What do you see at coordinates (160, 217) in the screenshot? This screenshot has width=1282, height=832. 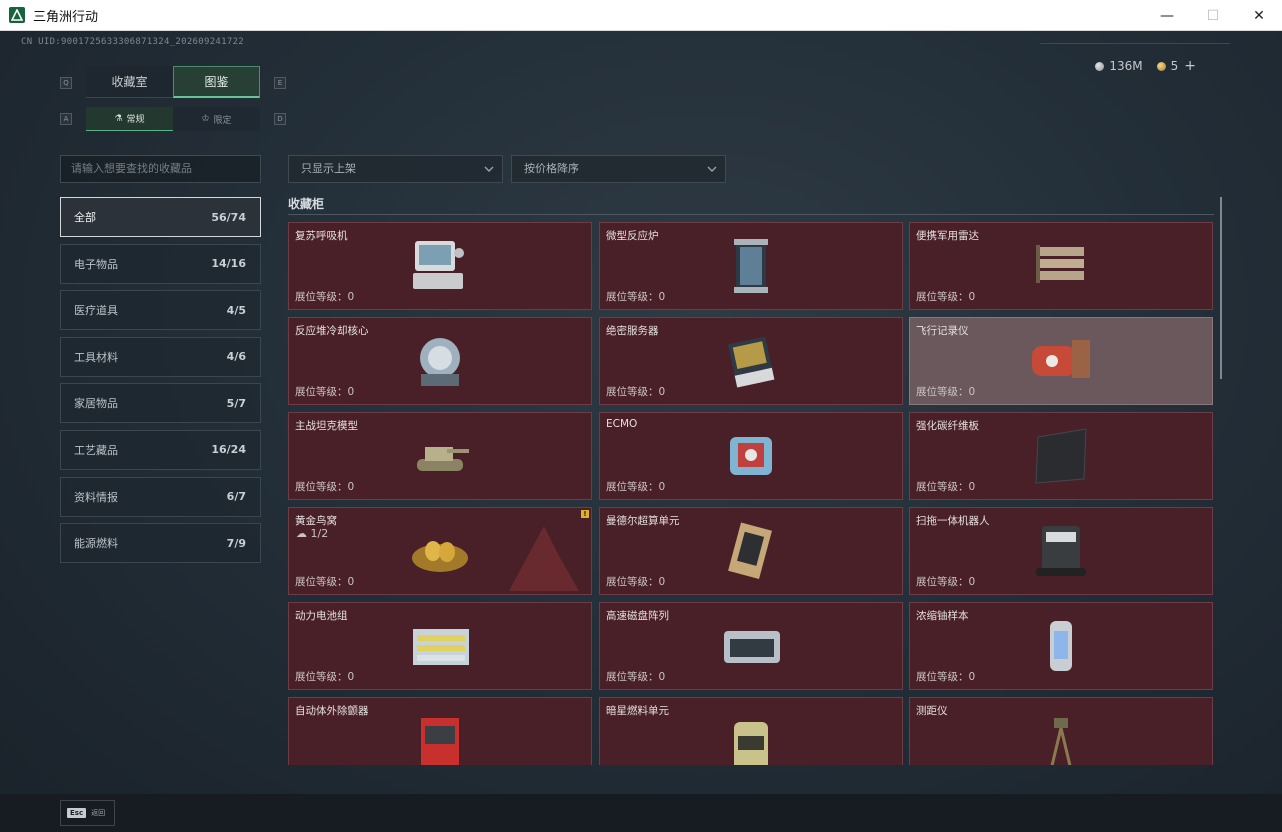 I see `category-item: 全部 56/74` at bounding box center [160, 217].